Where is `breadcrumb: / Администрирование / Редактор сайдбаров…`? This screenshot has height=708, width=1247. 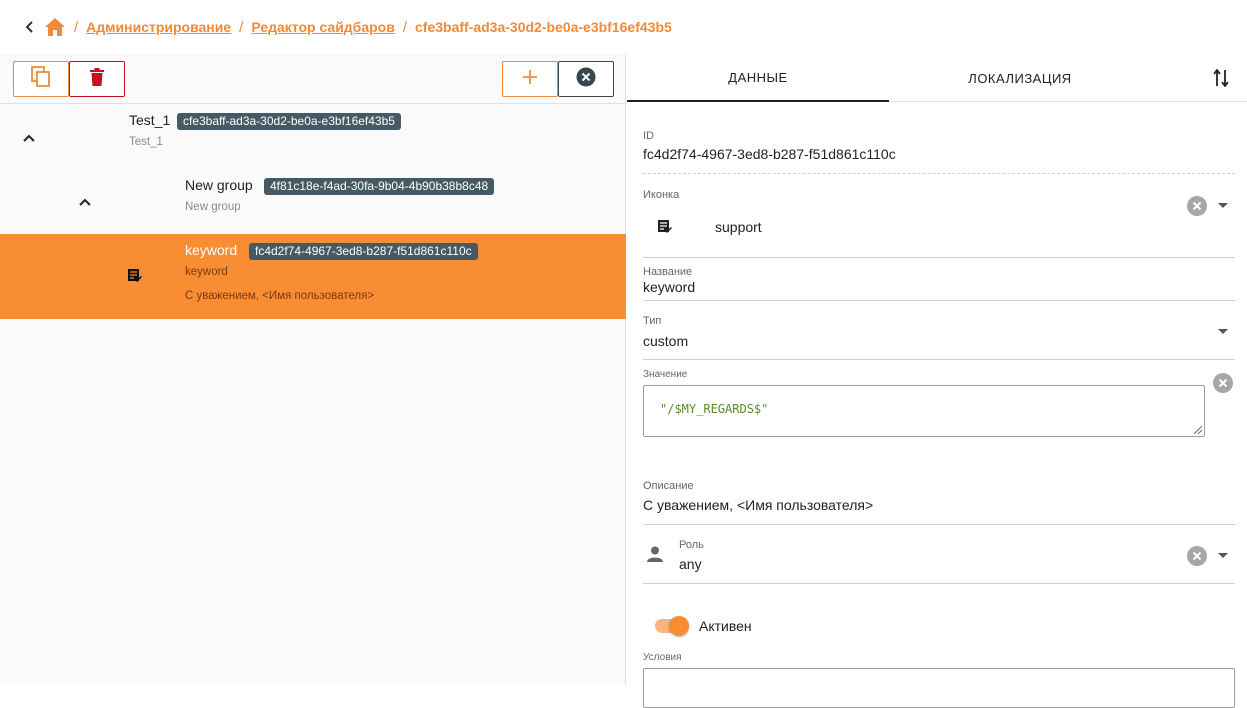
breadcrumb: / Администрирование / Редактор сайдбаров… is located at coordinates (623, 27).